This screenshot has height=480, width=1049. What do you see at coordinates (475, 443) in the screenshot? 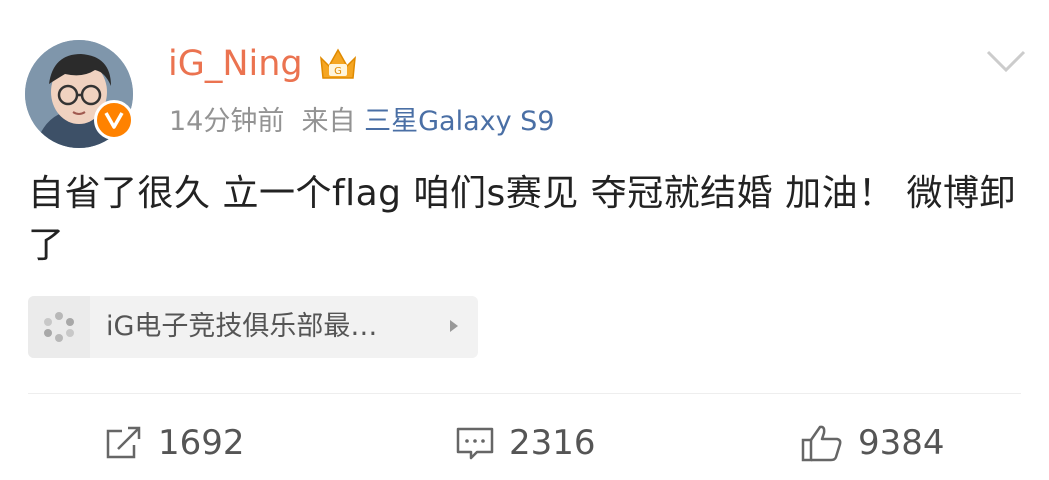
I see `comment-icon` at bounding box center [475, 443].